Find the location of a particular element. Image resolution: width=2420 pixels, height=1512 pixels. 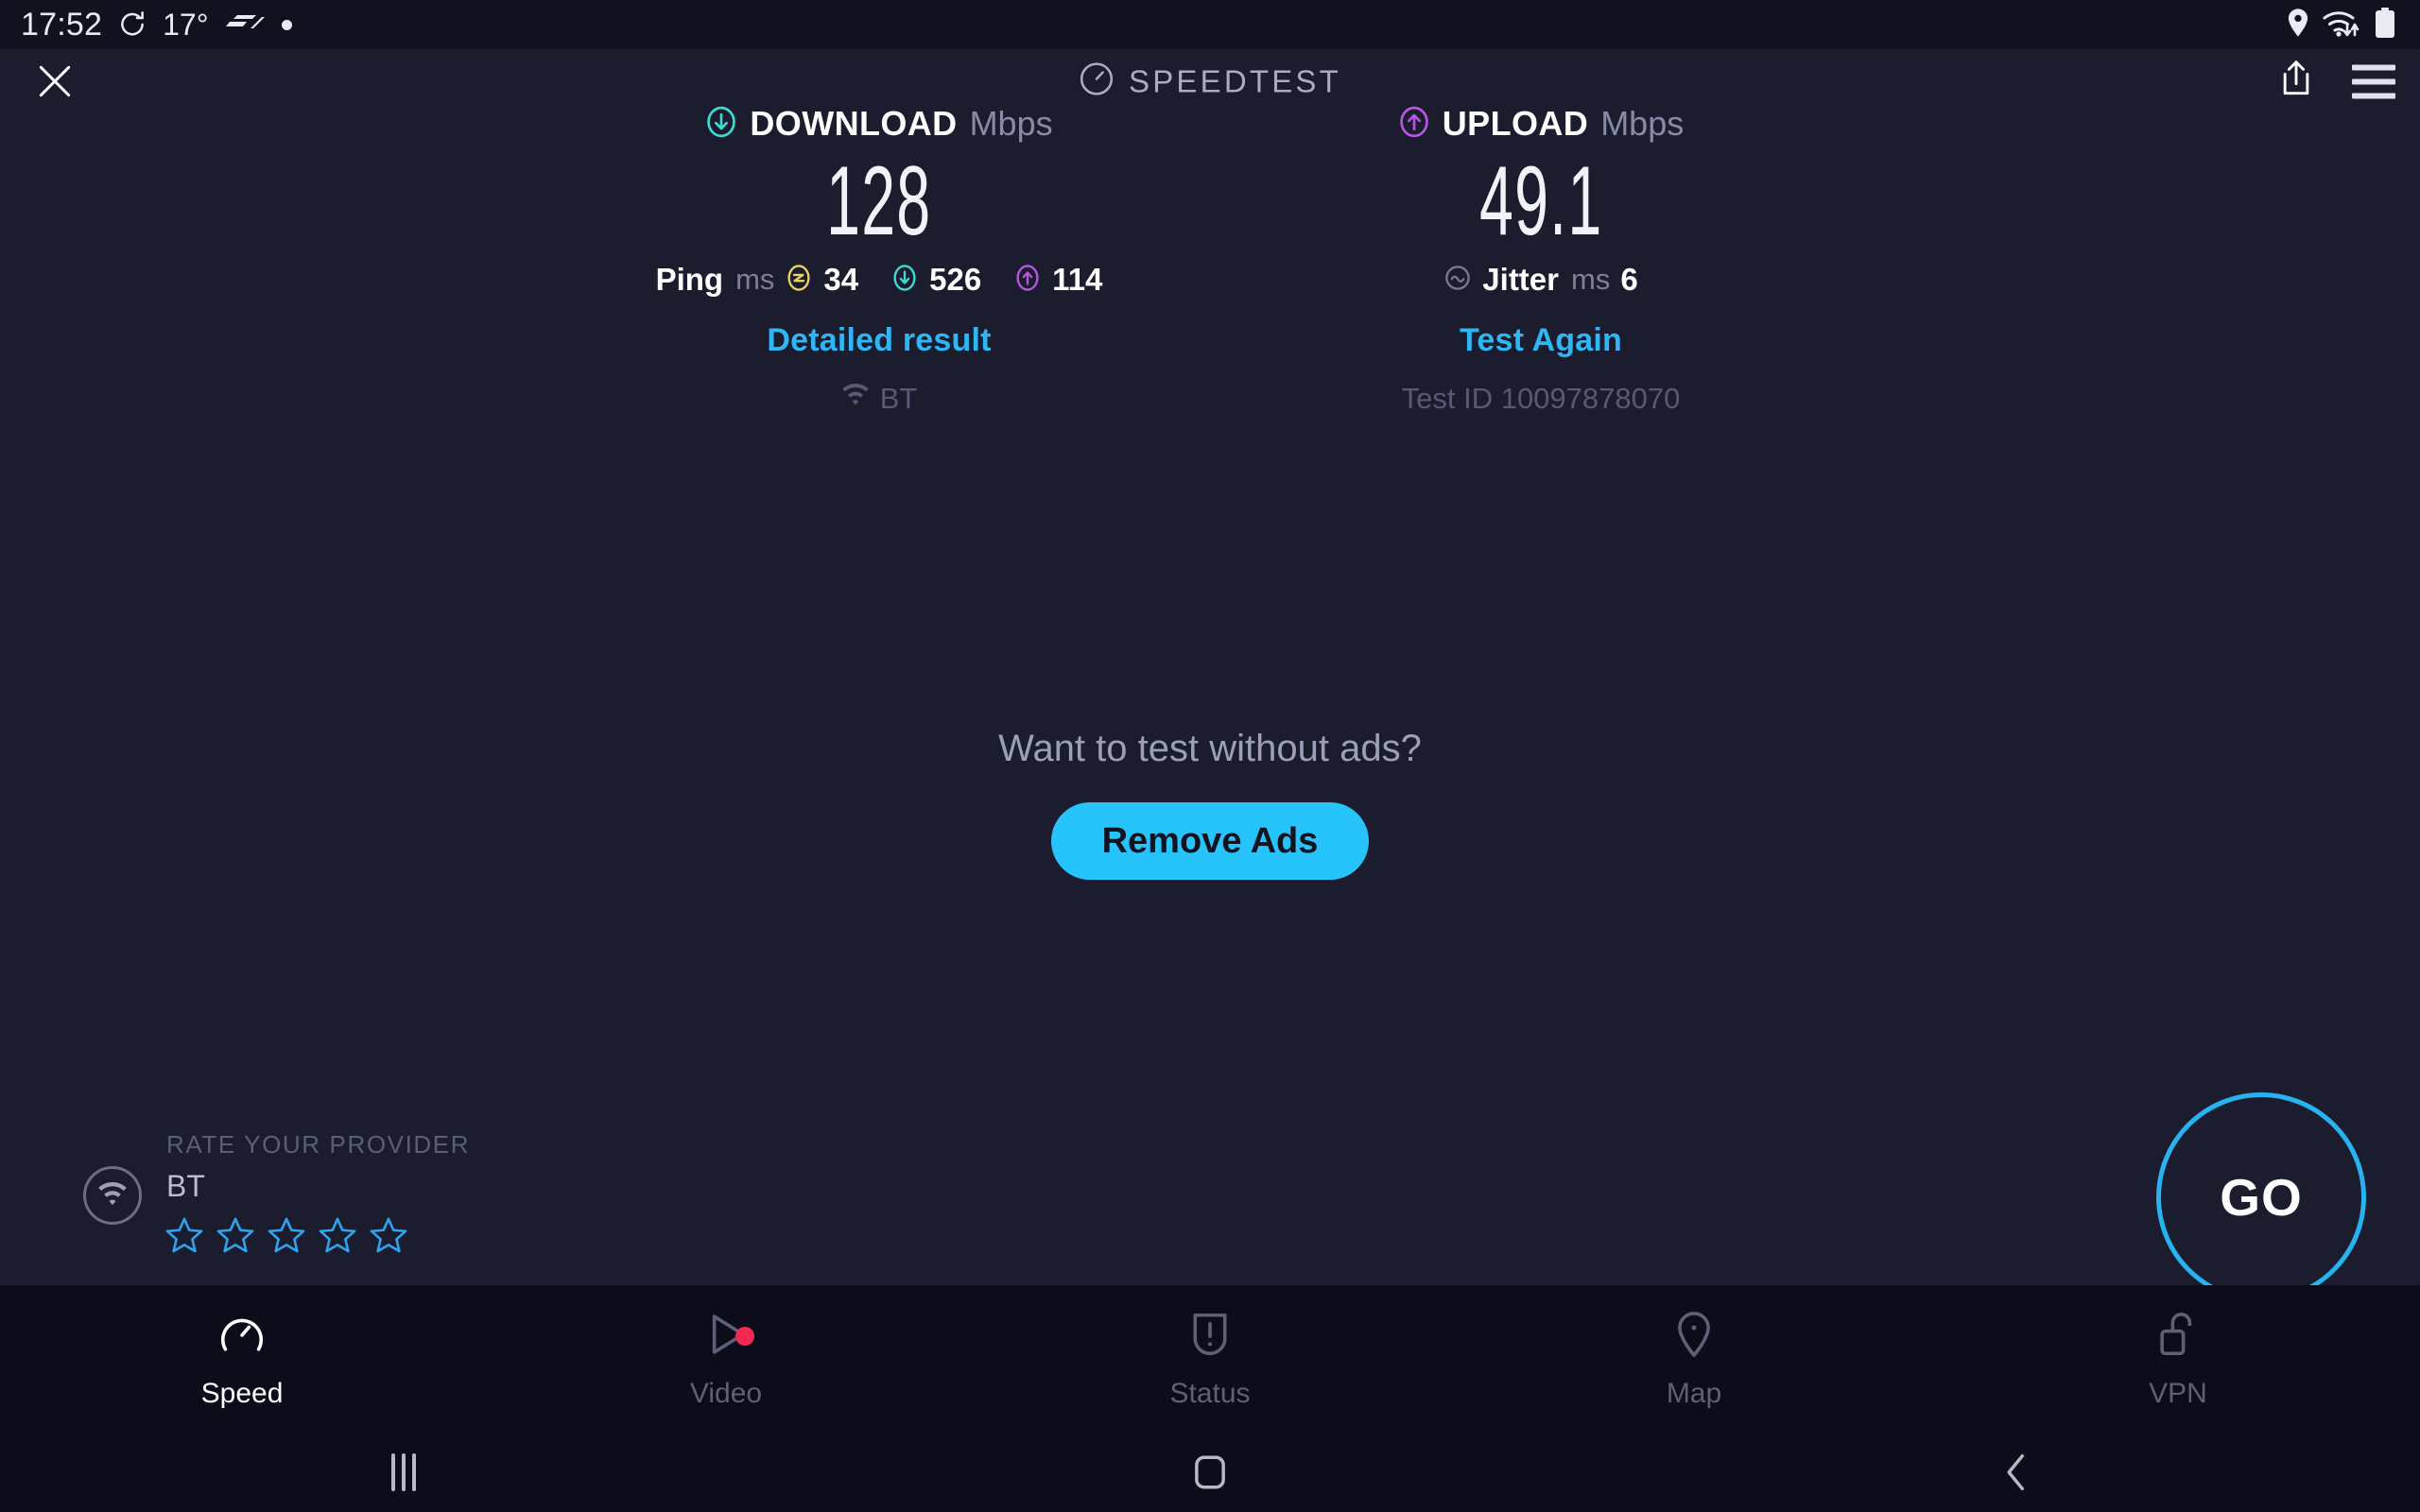

jitter-value: 6 is located at coordinates (1629, 280).